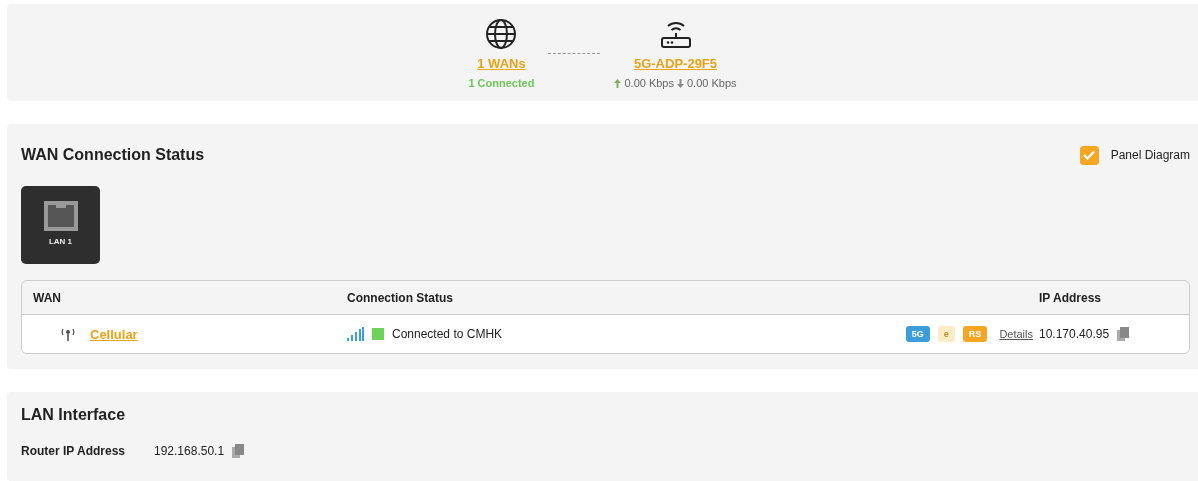 The image size is (1198, 481). I want to click on network-badge: e, so click(946, 334).